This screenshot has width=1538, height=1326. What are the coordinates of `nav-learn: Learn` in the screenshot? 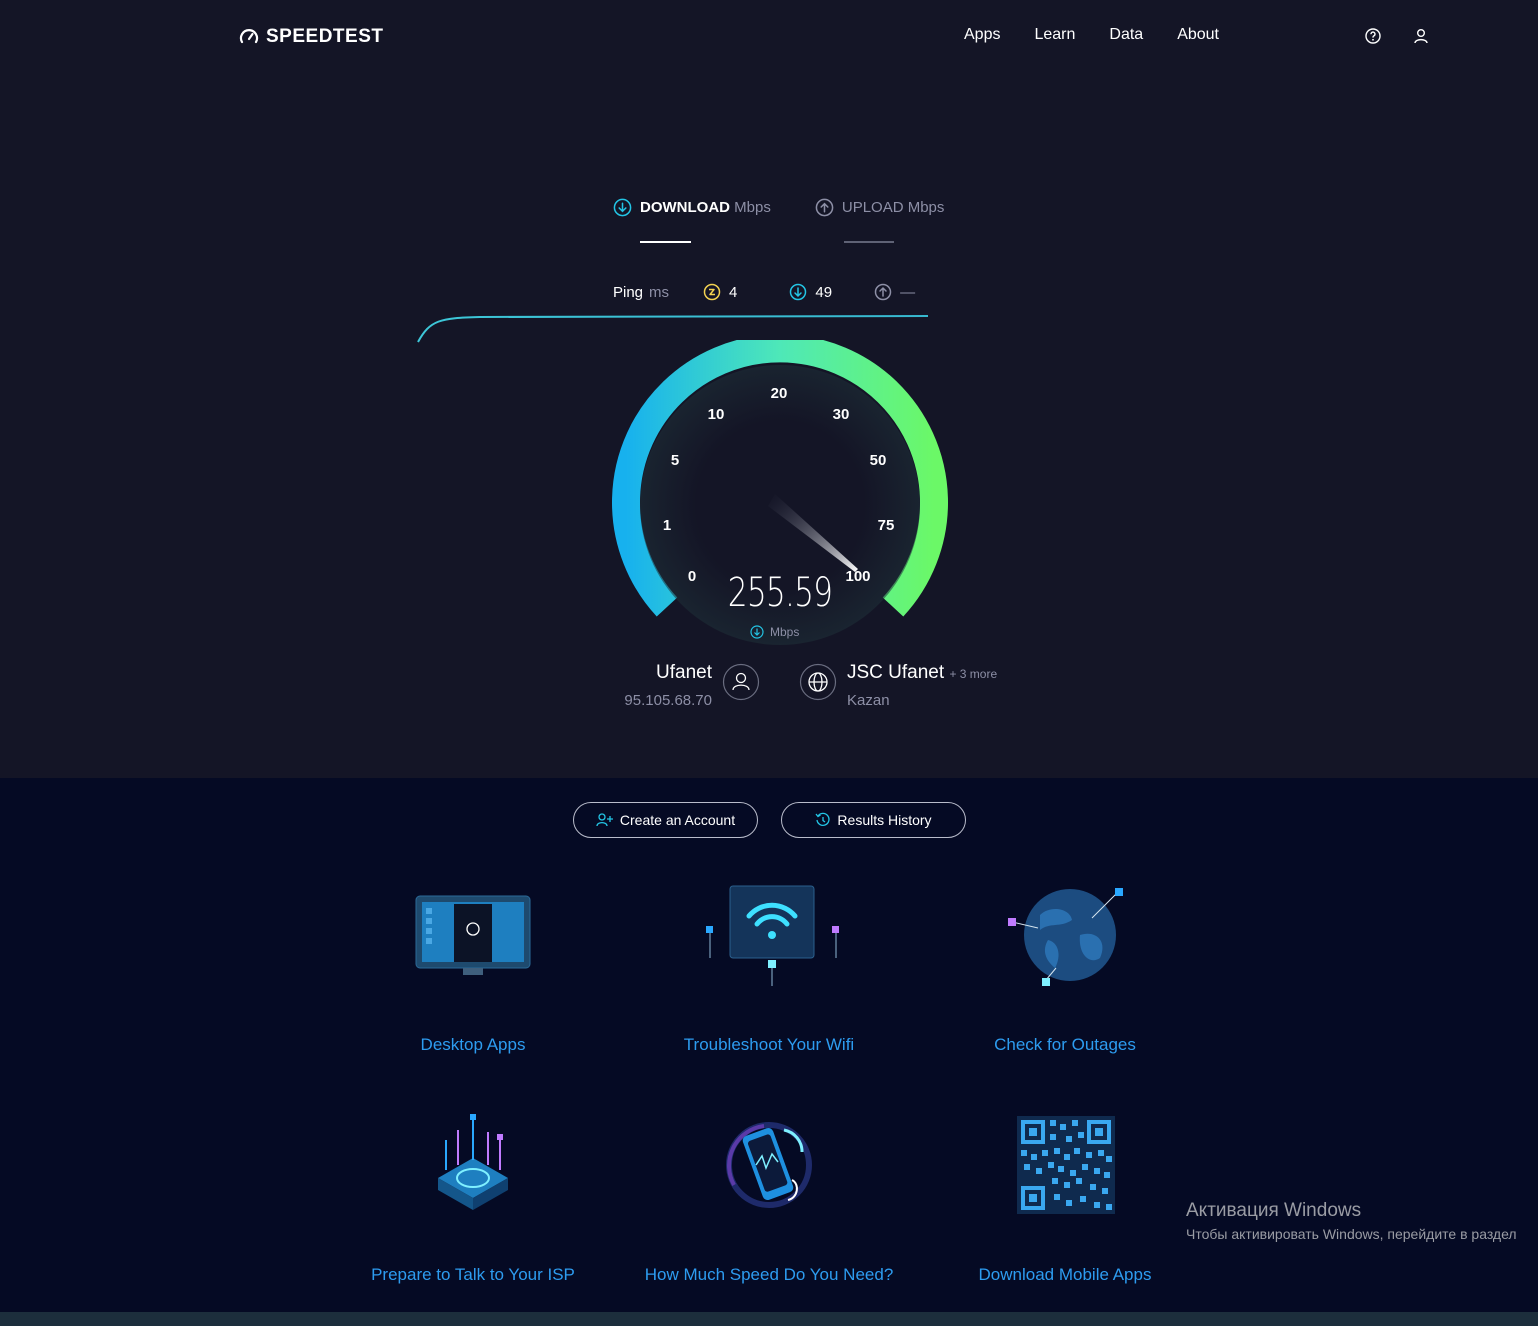 It's located at (1054, 35).